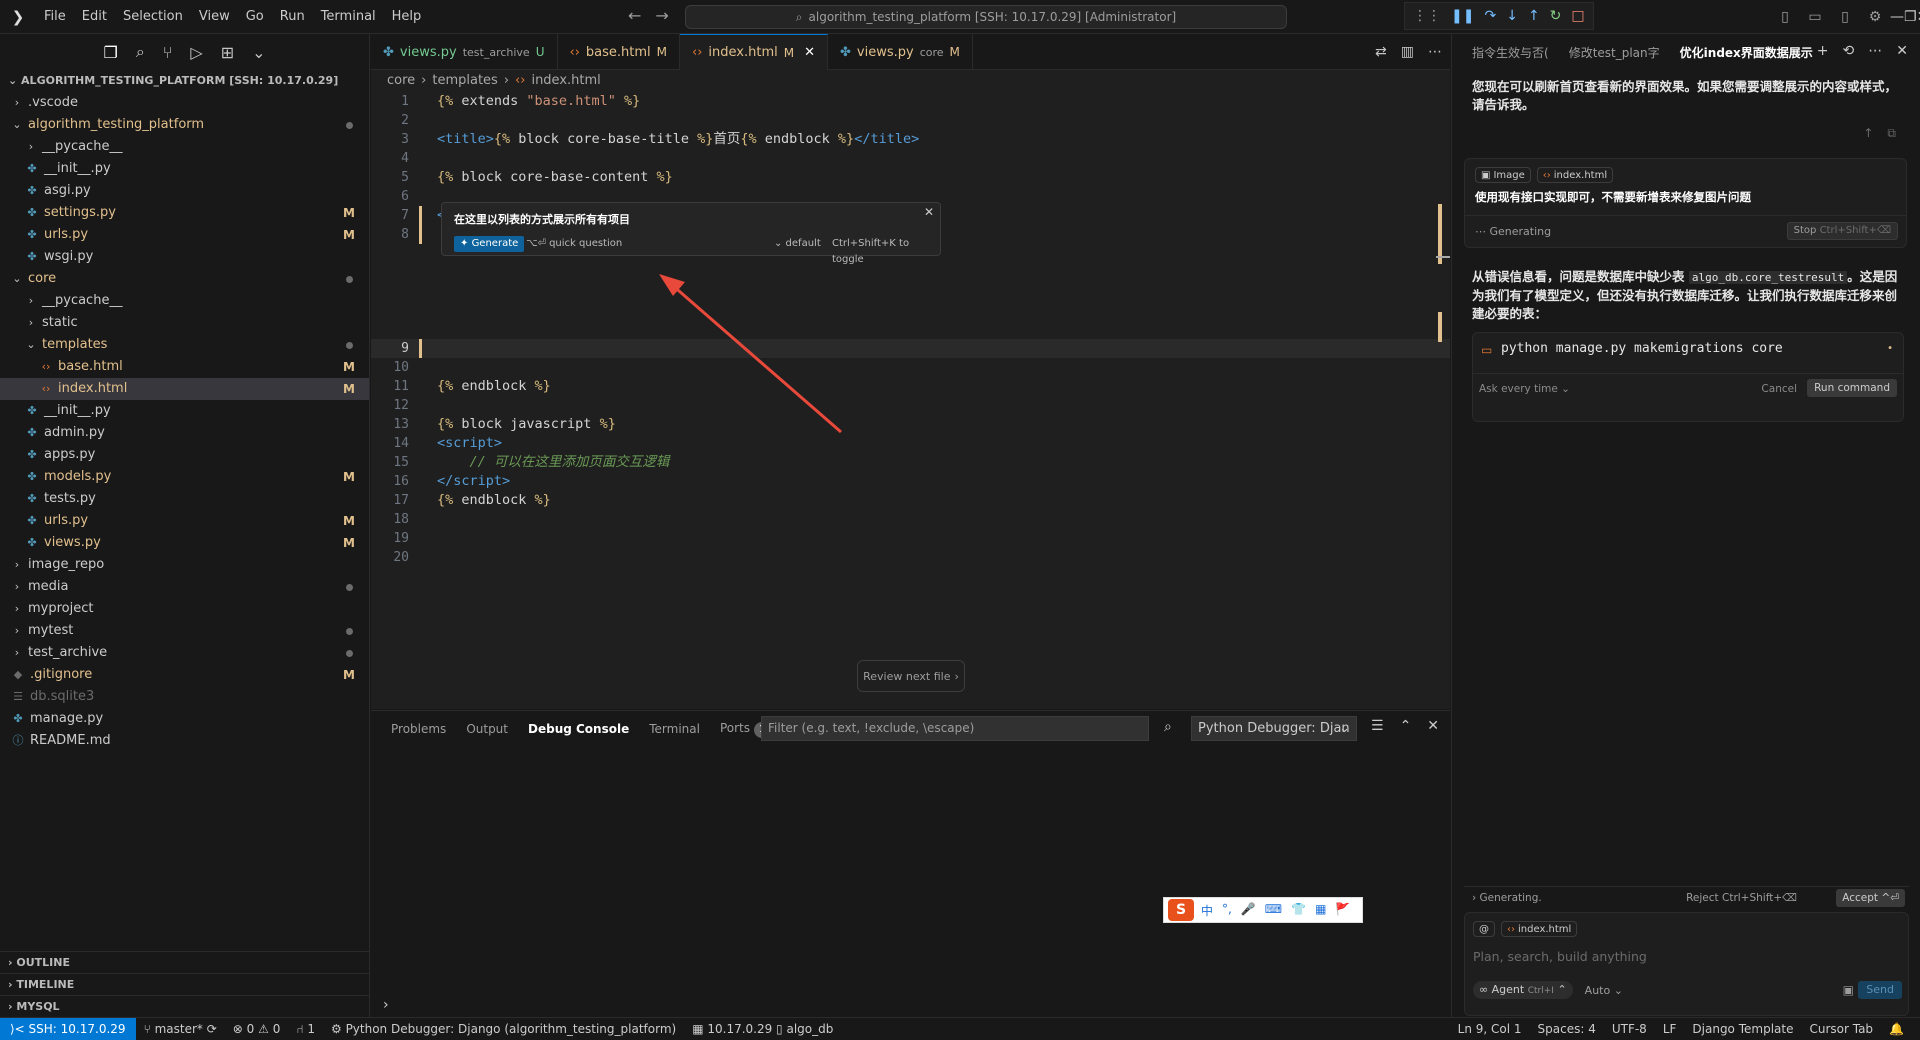 This screenshot has width=1920, height=1040. I want to click on debug-filter-input: Filter (e.g. text, !exclude, \escape), so click(955, 728).